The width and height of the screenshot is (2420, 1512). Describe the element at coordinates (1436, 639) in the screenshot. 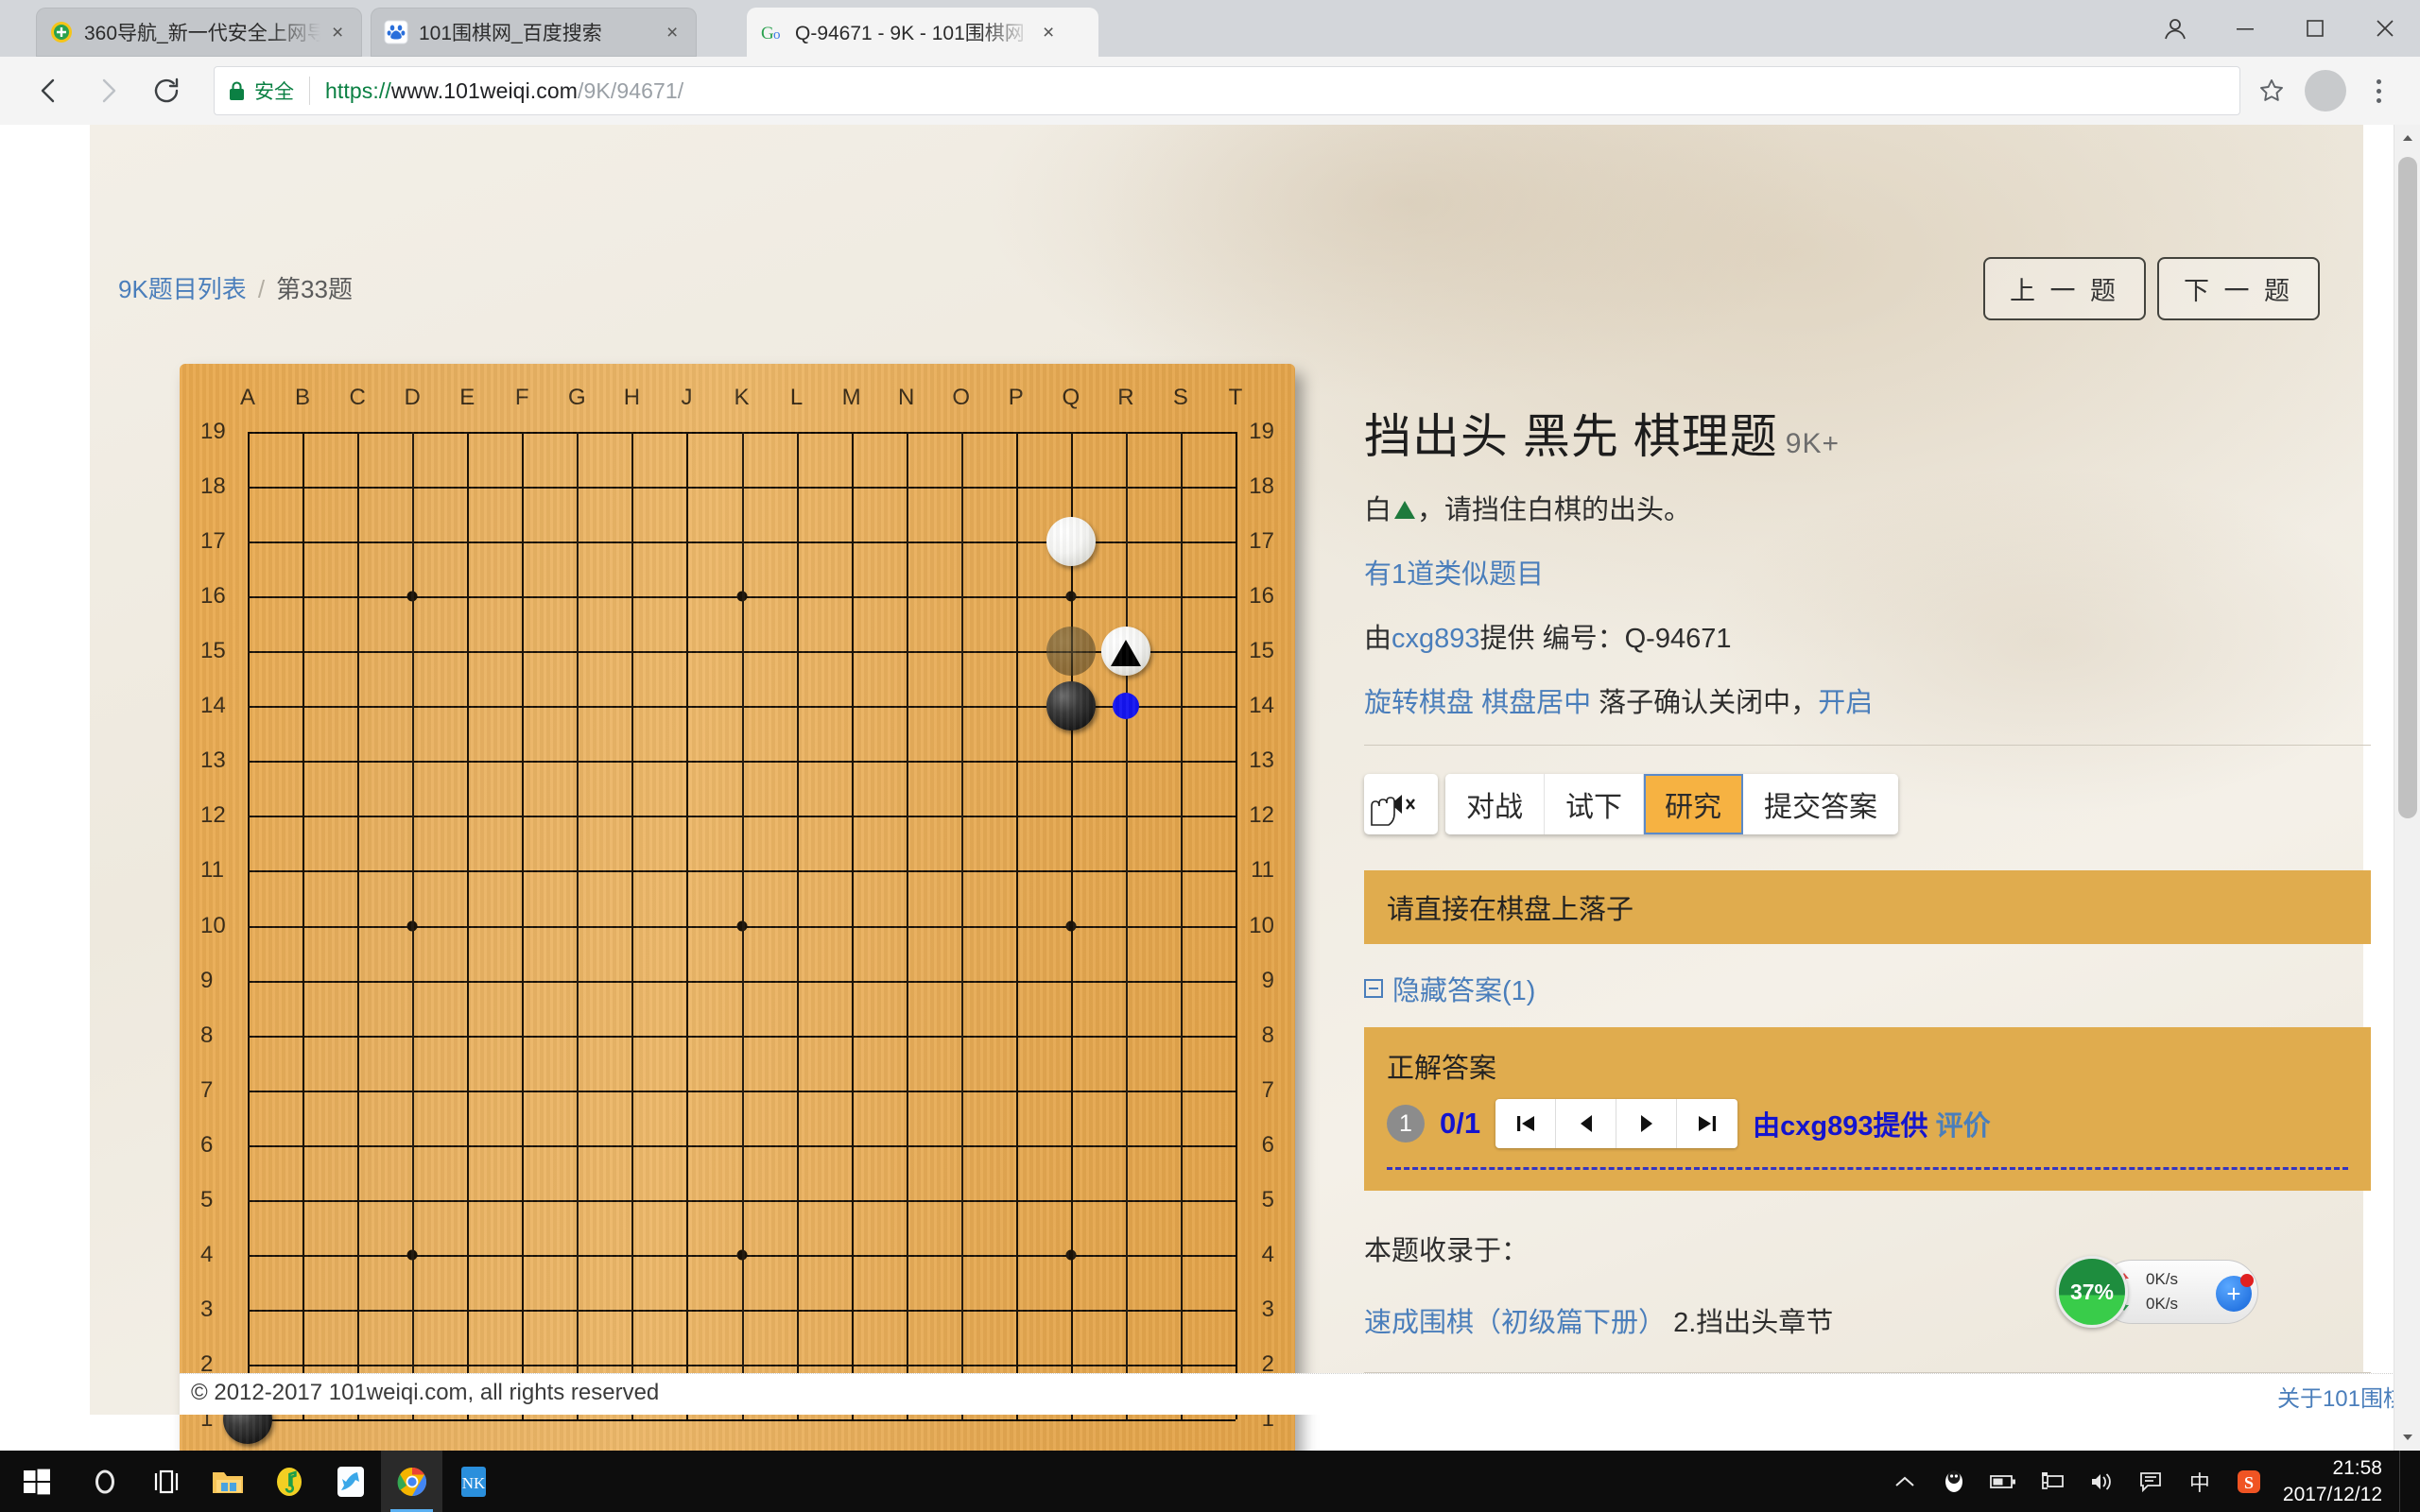

I see `author-link: cxg893` at that location.